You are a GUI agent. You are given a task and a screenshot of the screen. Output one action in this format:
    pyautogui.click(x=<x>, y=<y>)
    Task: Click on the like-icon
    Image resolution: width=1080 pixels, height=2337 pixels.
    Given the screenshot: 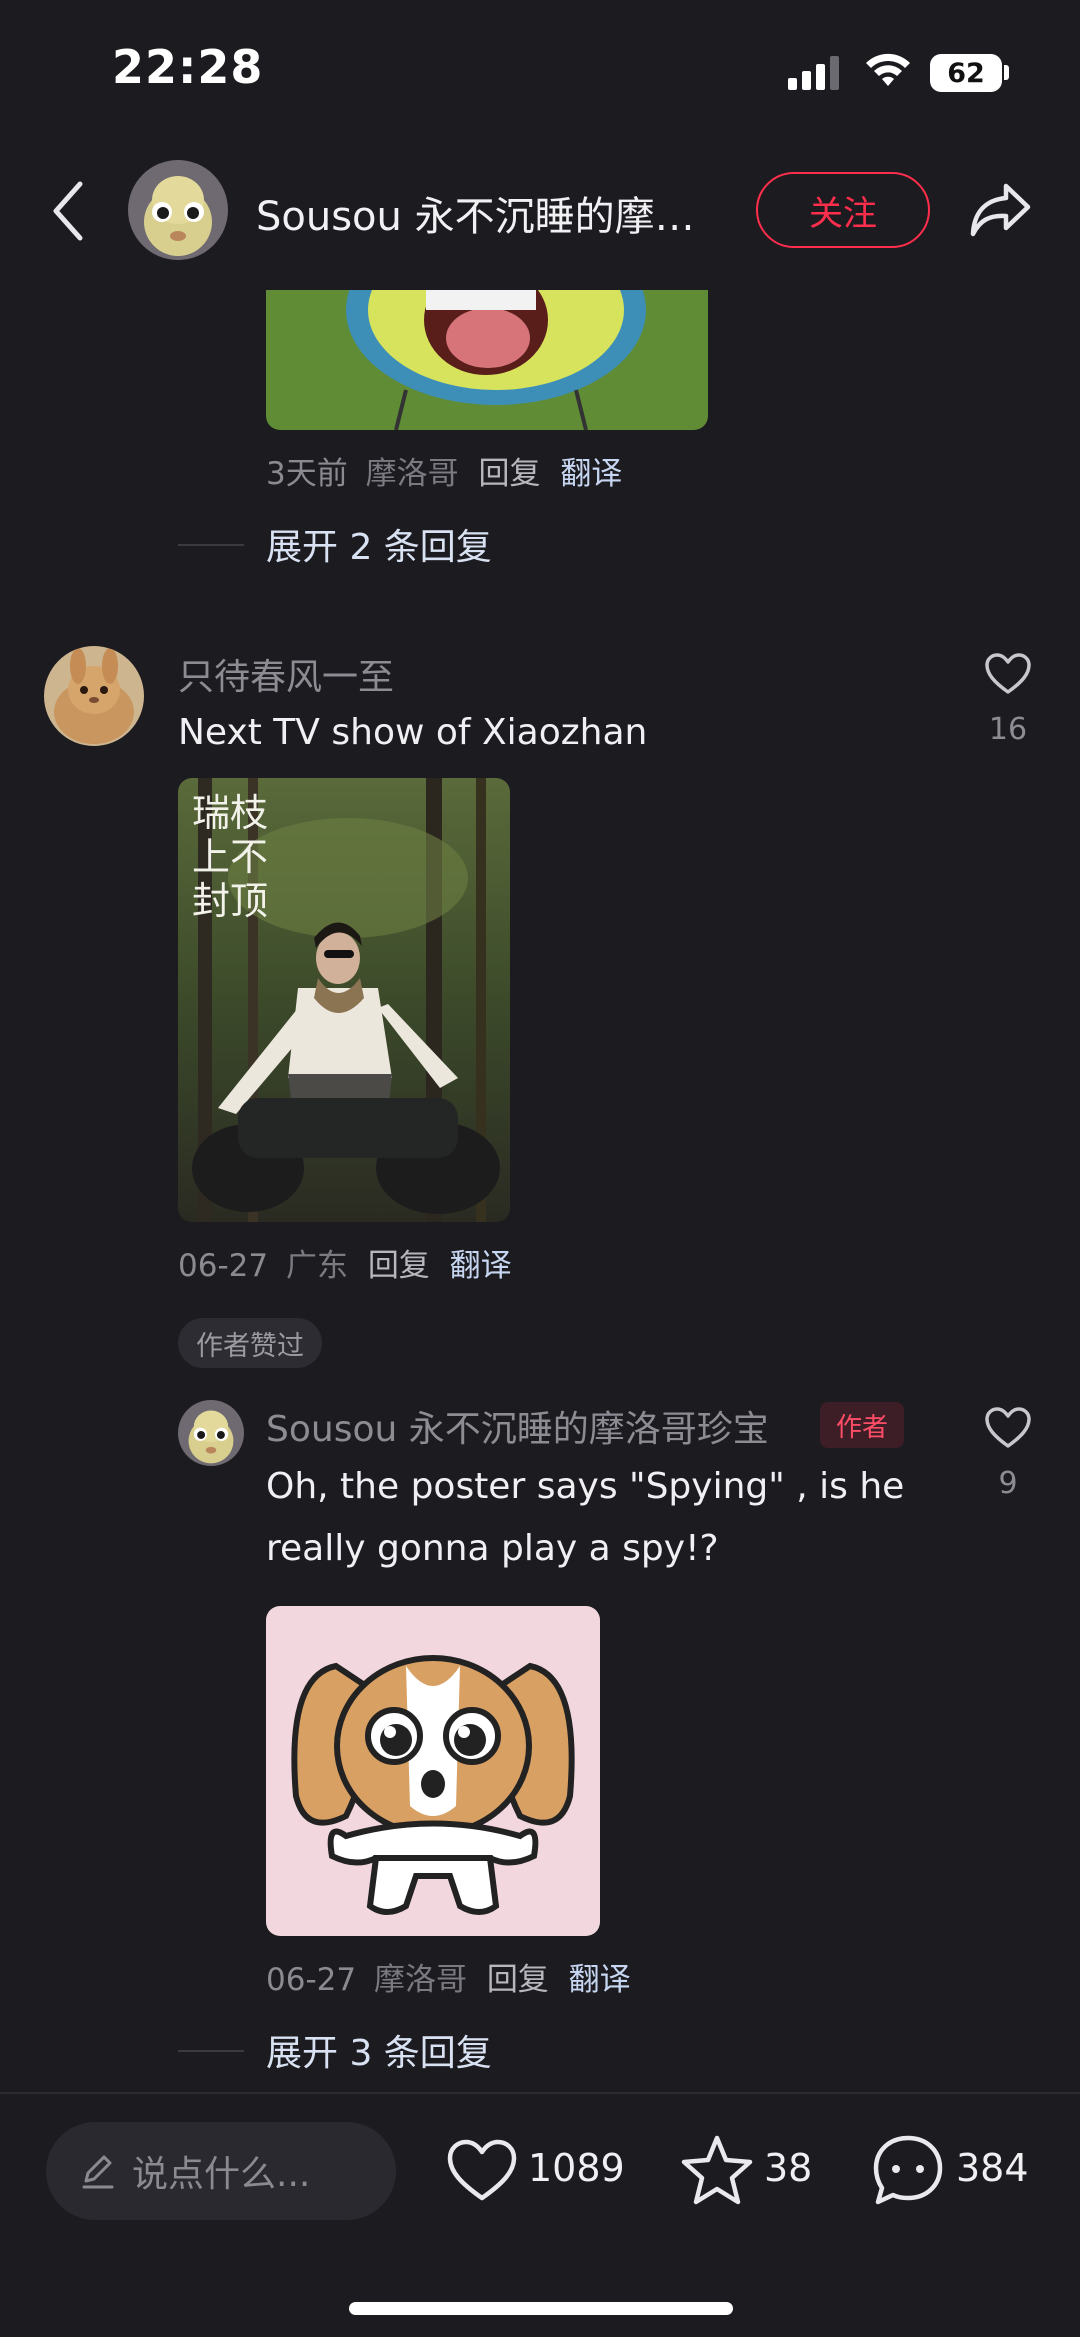 What is the action you would take?
    pyautogui.click(x=482, y=2171)
    